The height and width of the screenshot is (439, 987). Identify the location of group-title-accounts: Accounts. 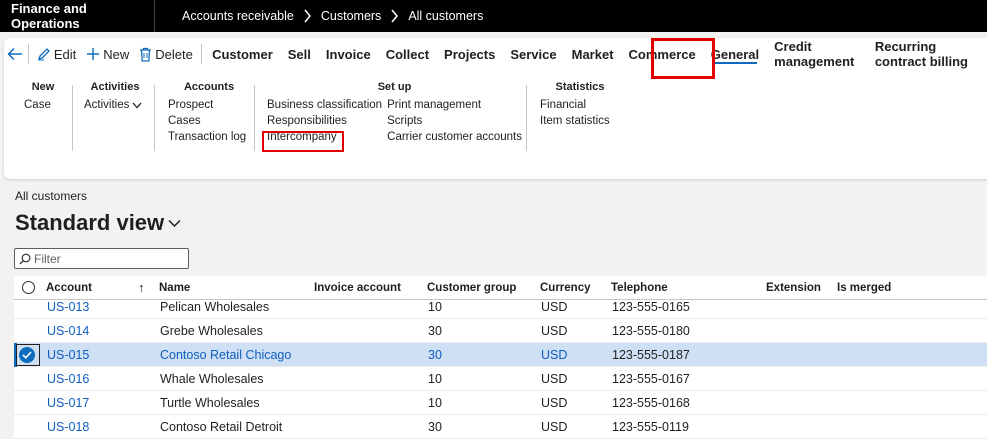
(209, 87).